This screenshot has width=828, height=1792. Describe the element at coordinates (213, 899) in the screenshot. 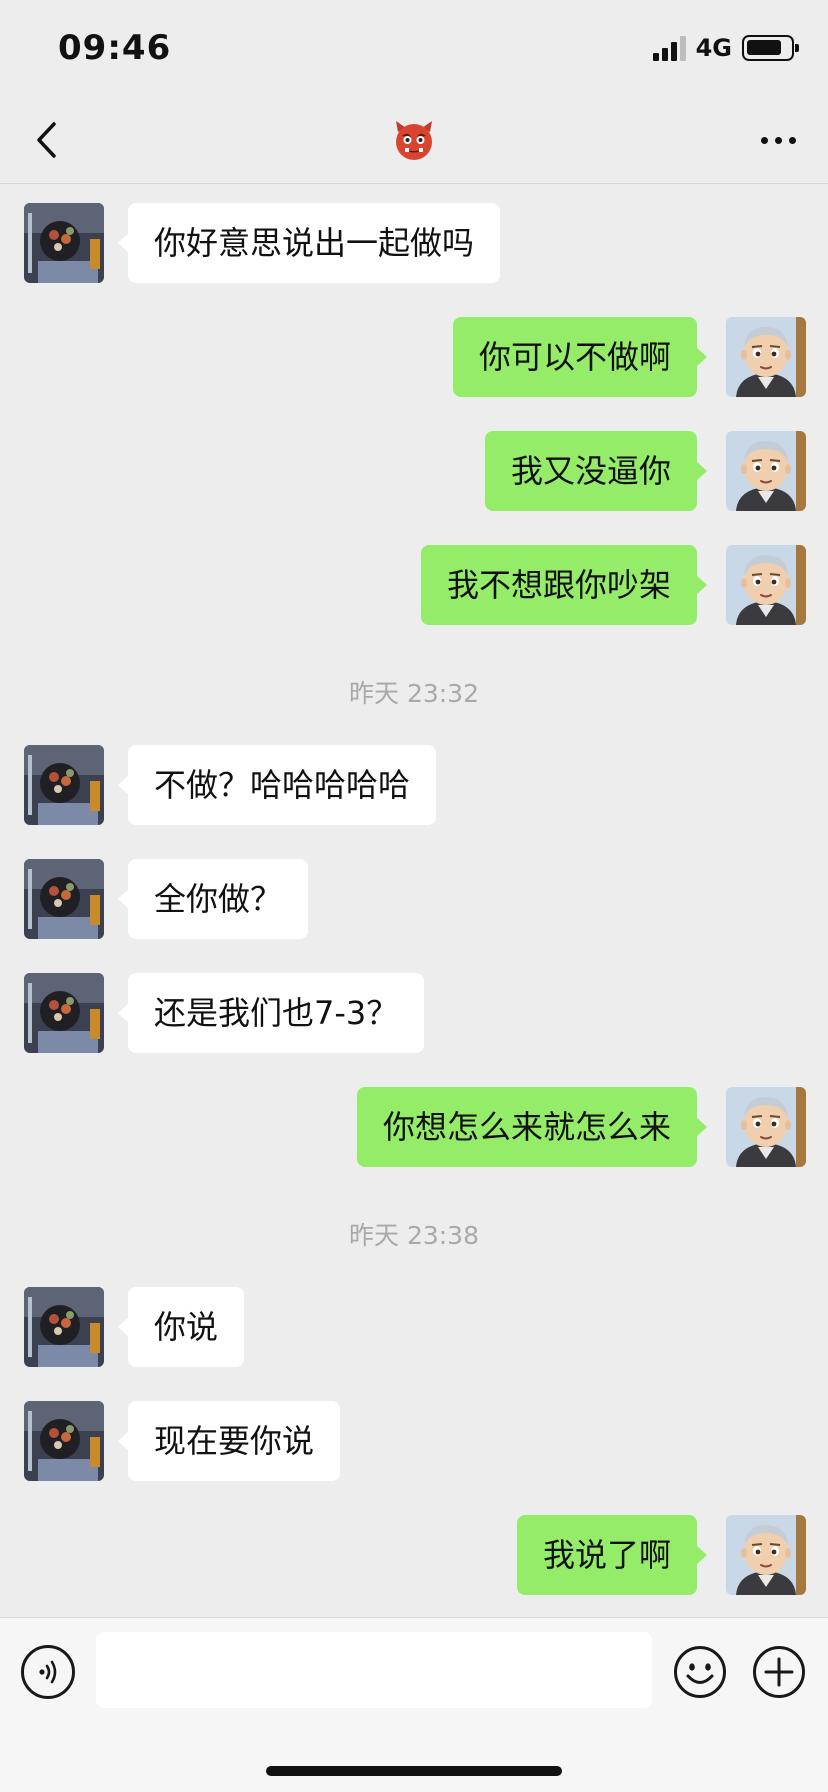

I see `message-bubble: 全你做？` at that location.